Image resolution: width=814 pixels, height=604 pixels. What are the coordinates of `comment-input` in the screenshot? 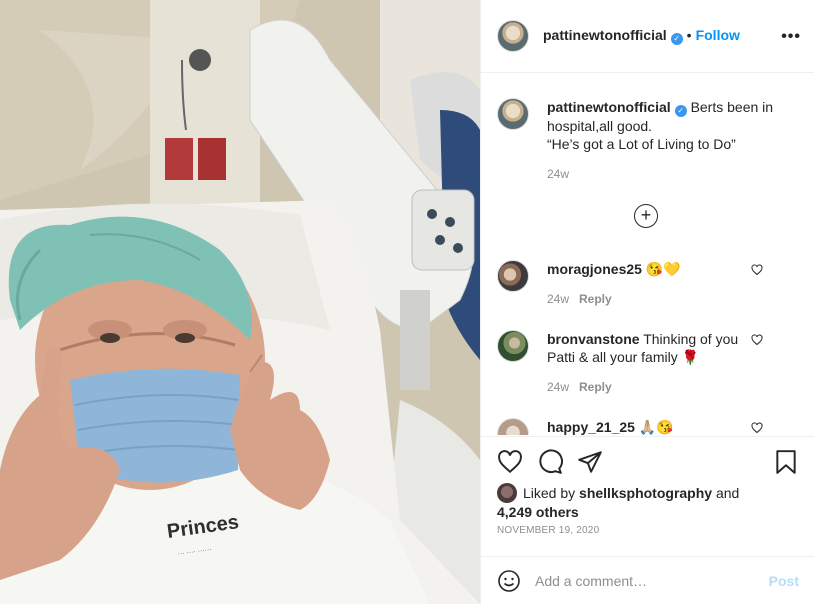 It's located at (645, 581).